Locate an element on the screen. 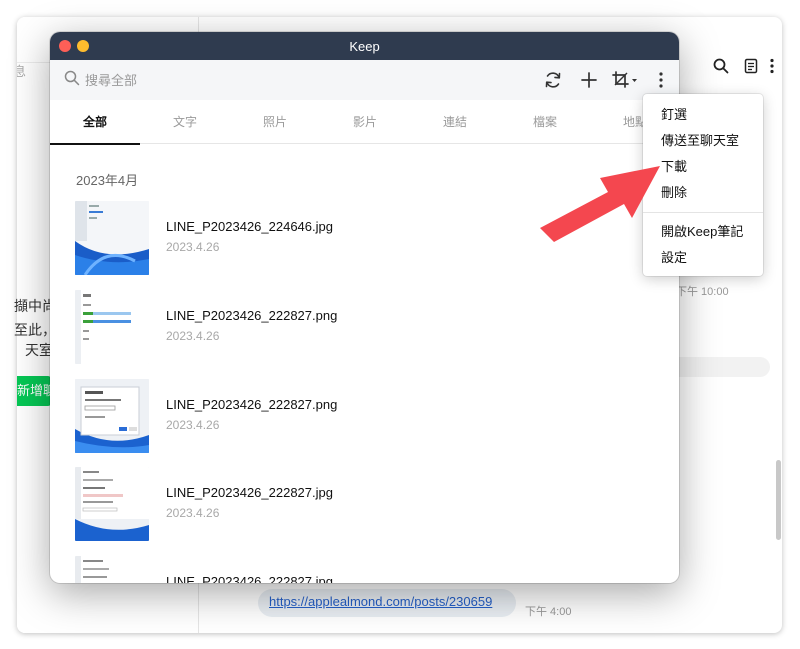 The height and width of the screenshot is (649, 800). tab-videos: 影片 is located at coordinates (365, 122).